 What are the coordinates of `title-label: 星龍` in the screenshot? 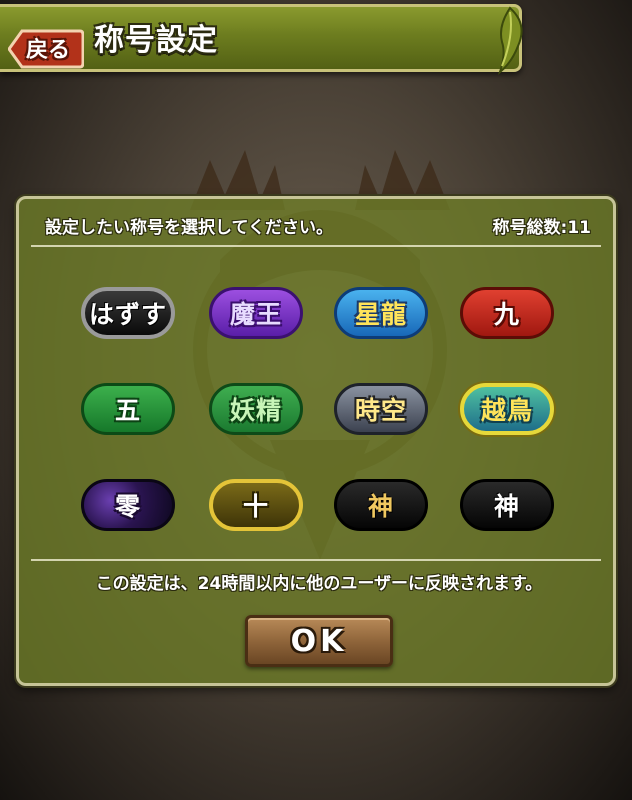 It's located at (380, 314).